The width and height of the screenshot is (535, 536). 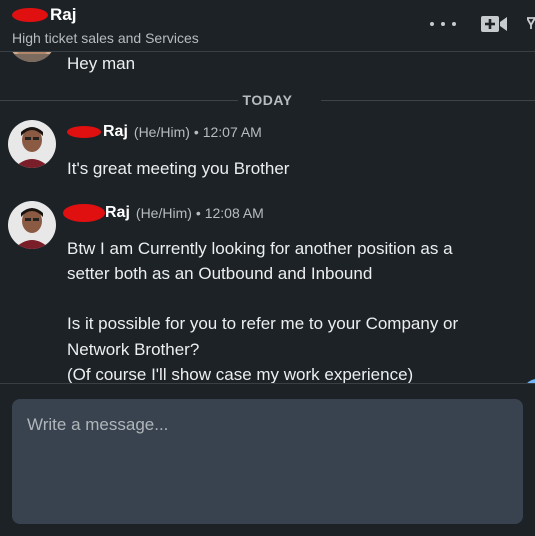 I want to click on compose-button, so click(x=530, y=23).